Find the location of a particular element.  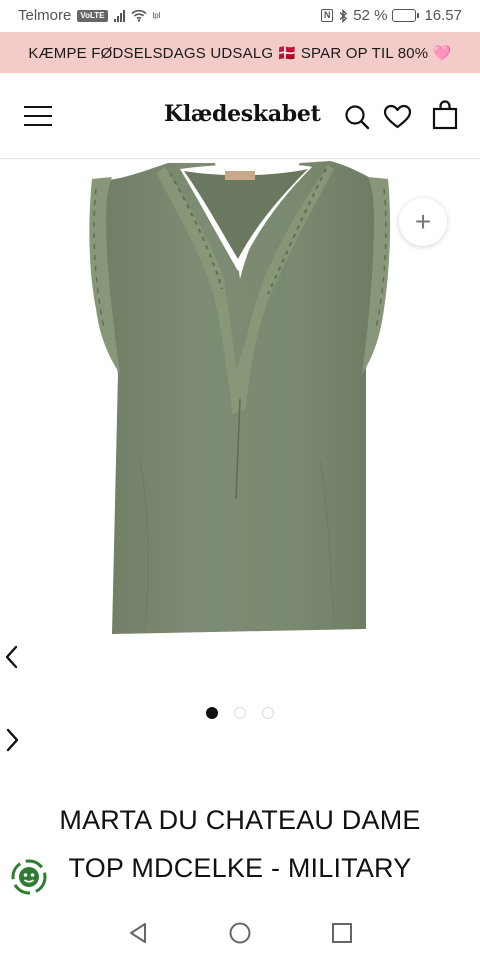

volte-icon: VoLTE is located at coordinates (92, 15).